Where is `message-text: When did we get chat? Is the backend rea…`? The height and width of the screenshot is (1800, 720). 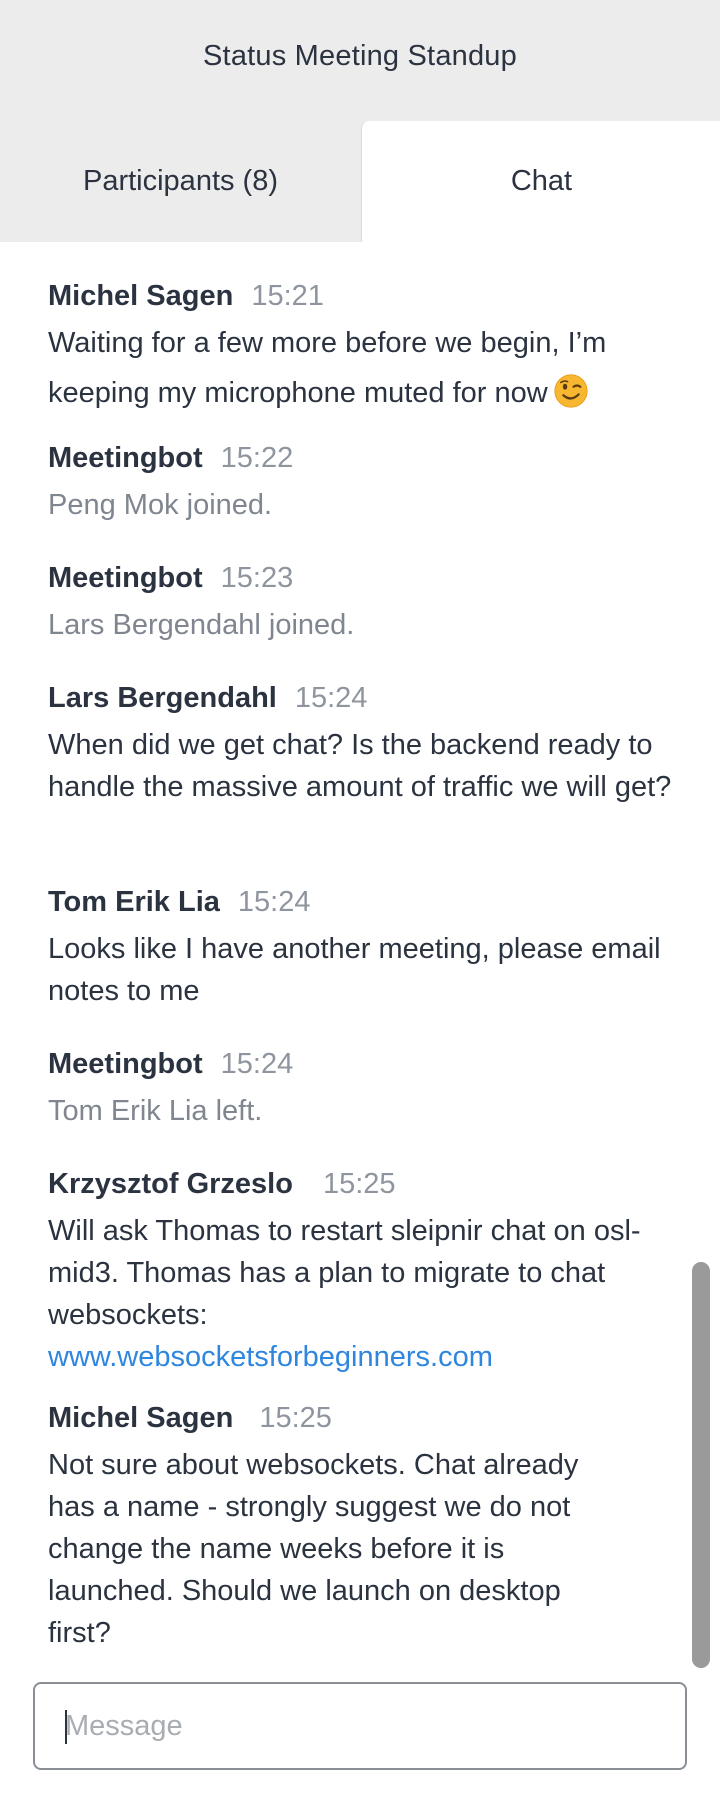 message-text: When did we get chat? Is the backend rea… is located at coordinates (360, 766).